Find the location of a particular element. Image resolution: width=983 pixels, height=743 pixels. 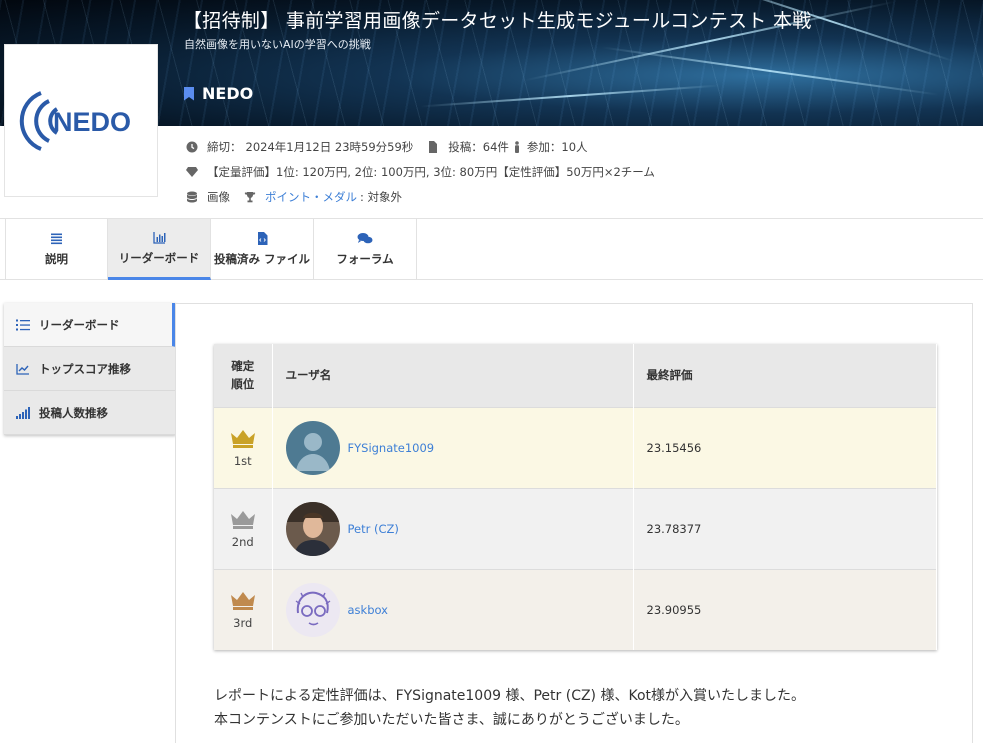

table-row: 2nd Petr (CZ) 23.78377 is located at coordinates (575, 528).